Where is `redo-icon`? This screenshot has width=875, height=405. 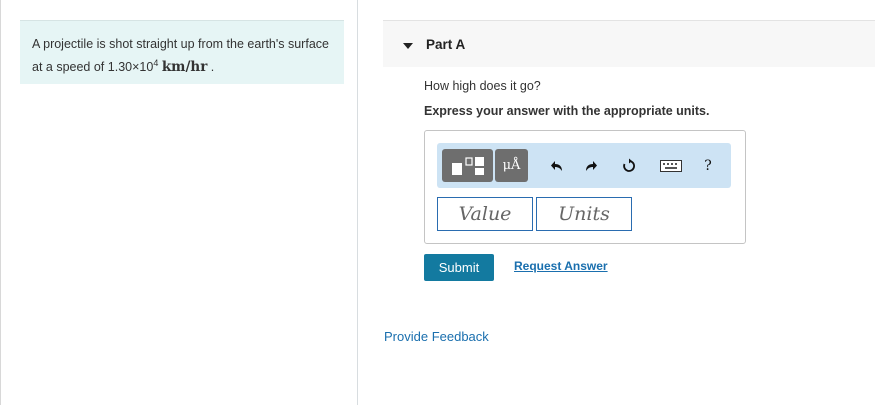
redo-icon is located at coordinates (591, 166).